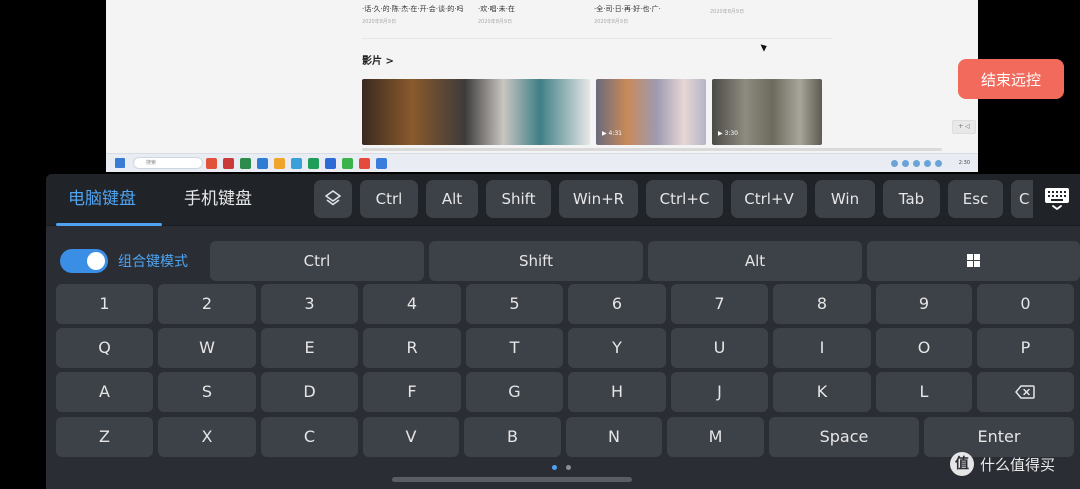 This screenshot has width=1080, height=489. Describe the element at coordinates (309, 348) in the screenshot. I see `key-e: E` at that location.